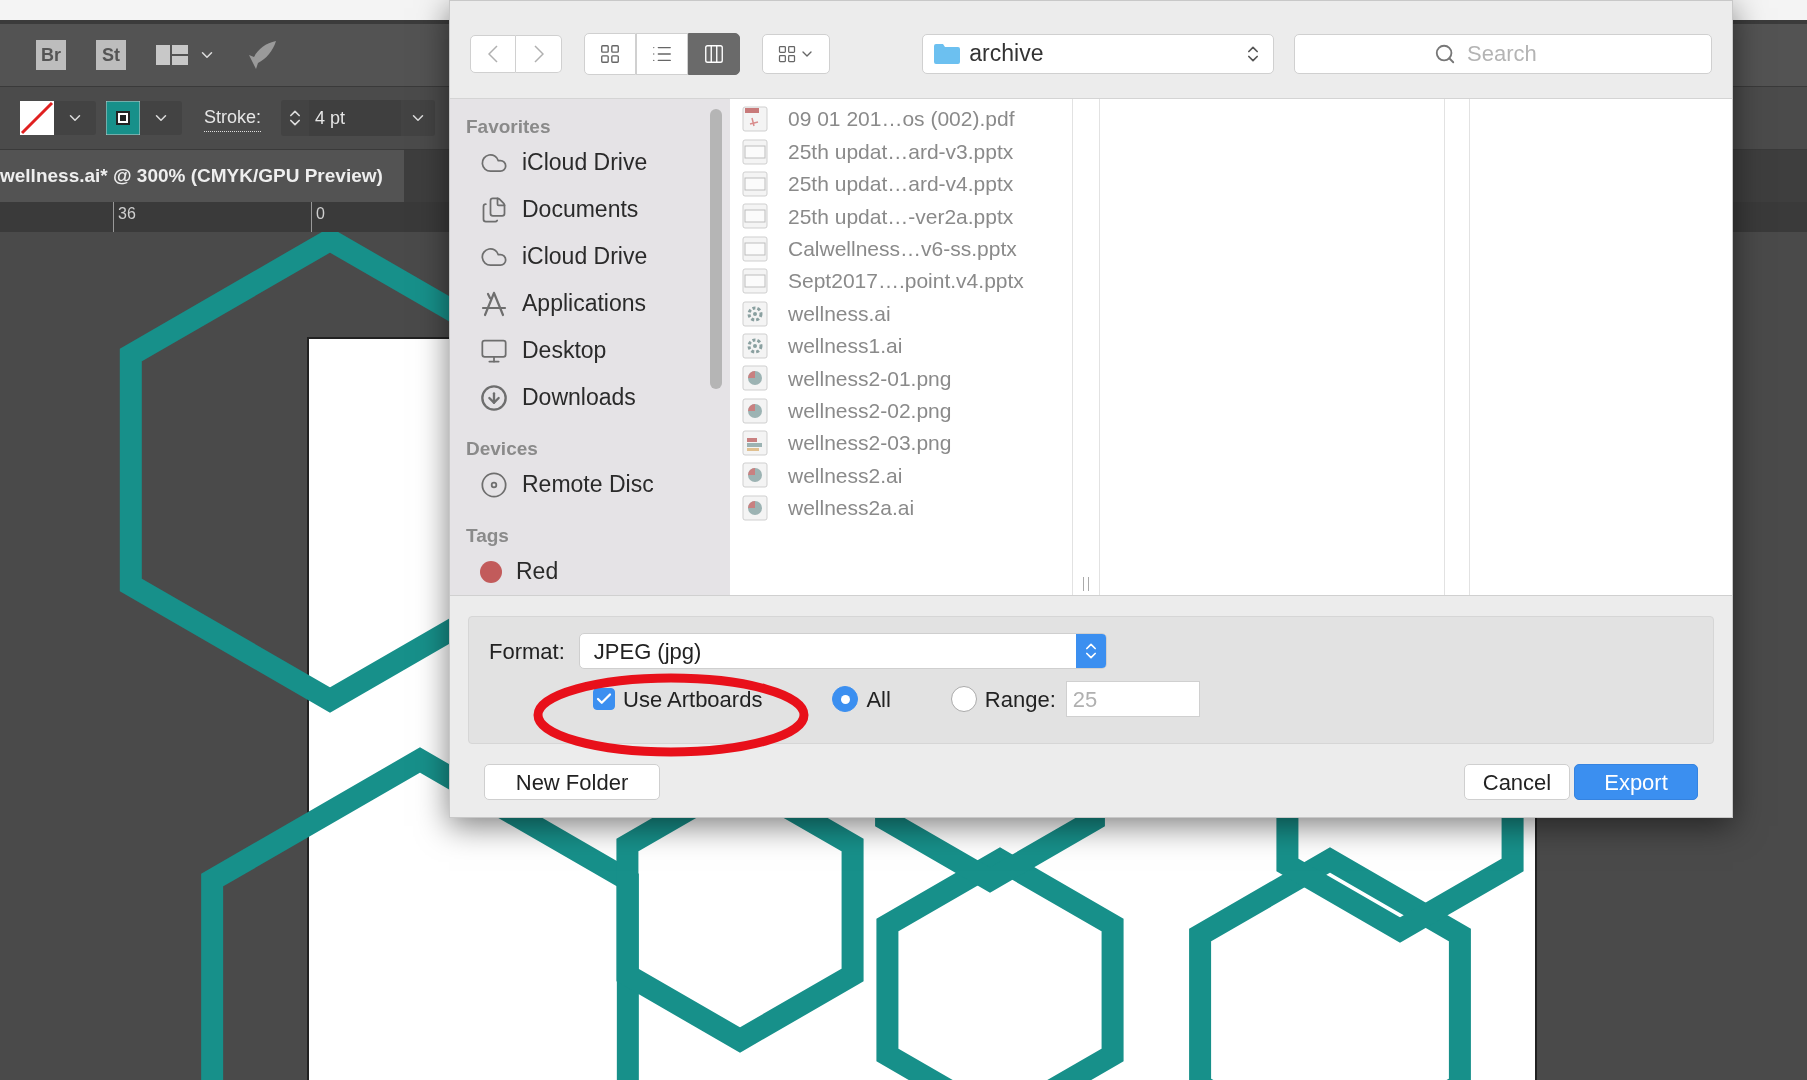 The width and height of the screenshot is (1807, 1080). I want to click on file-item: 09 01 201…os (002).pdf, so click(907, 119).